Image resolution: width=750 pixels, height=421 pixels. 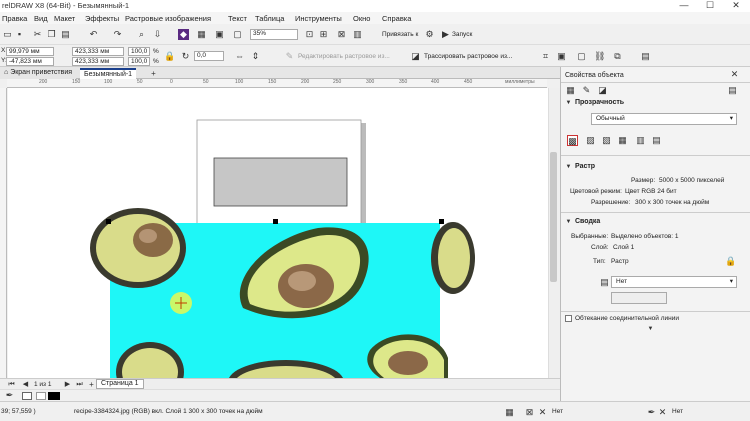 I want to click on zoom-width-icon: ⊞, so click(x=323, y=34).